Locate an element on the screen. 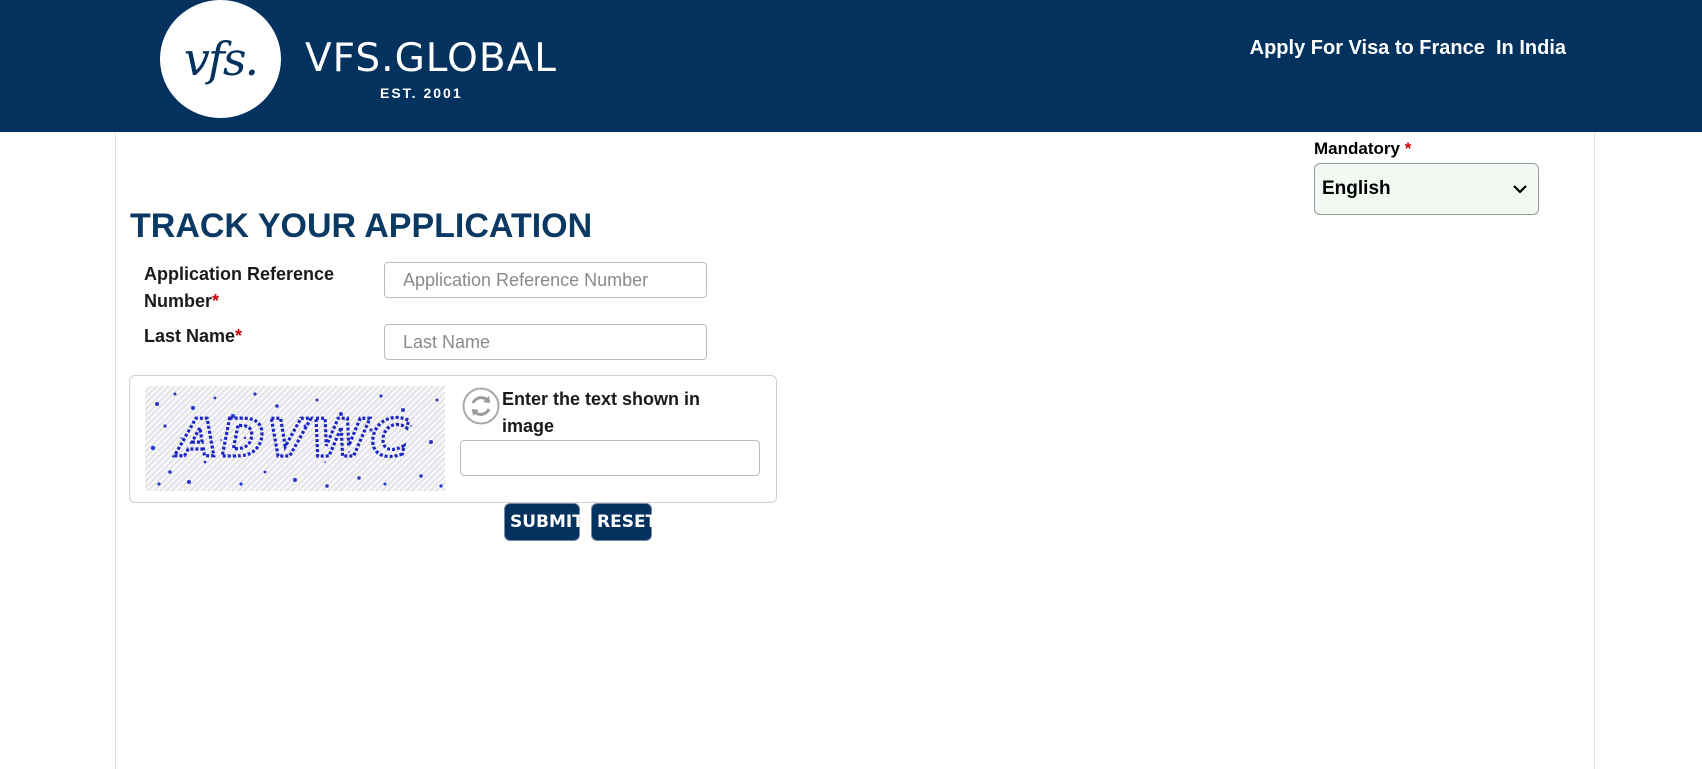 The width and height of the screenshot is (1702, 769). last-name-label-text: Last Name is located at coordinates (190, 336).